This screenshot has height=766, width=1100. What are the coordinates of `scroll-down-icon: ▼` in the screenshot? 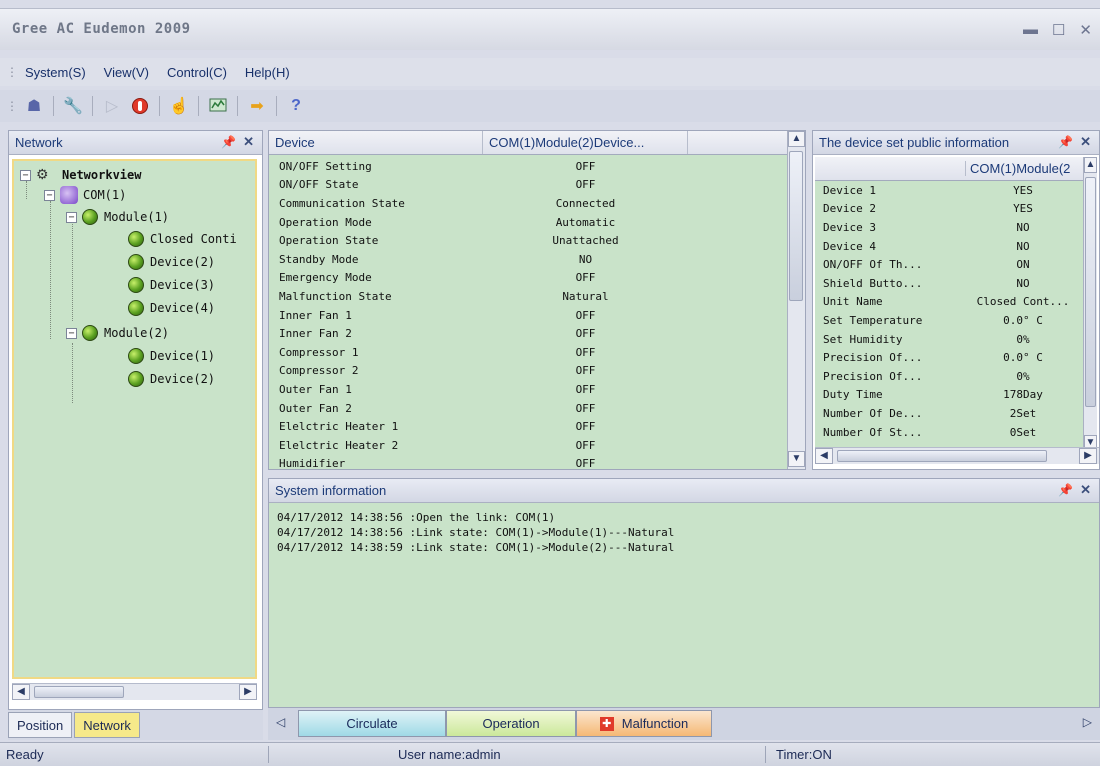 It's located at (796, 459).